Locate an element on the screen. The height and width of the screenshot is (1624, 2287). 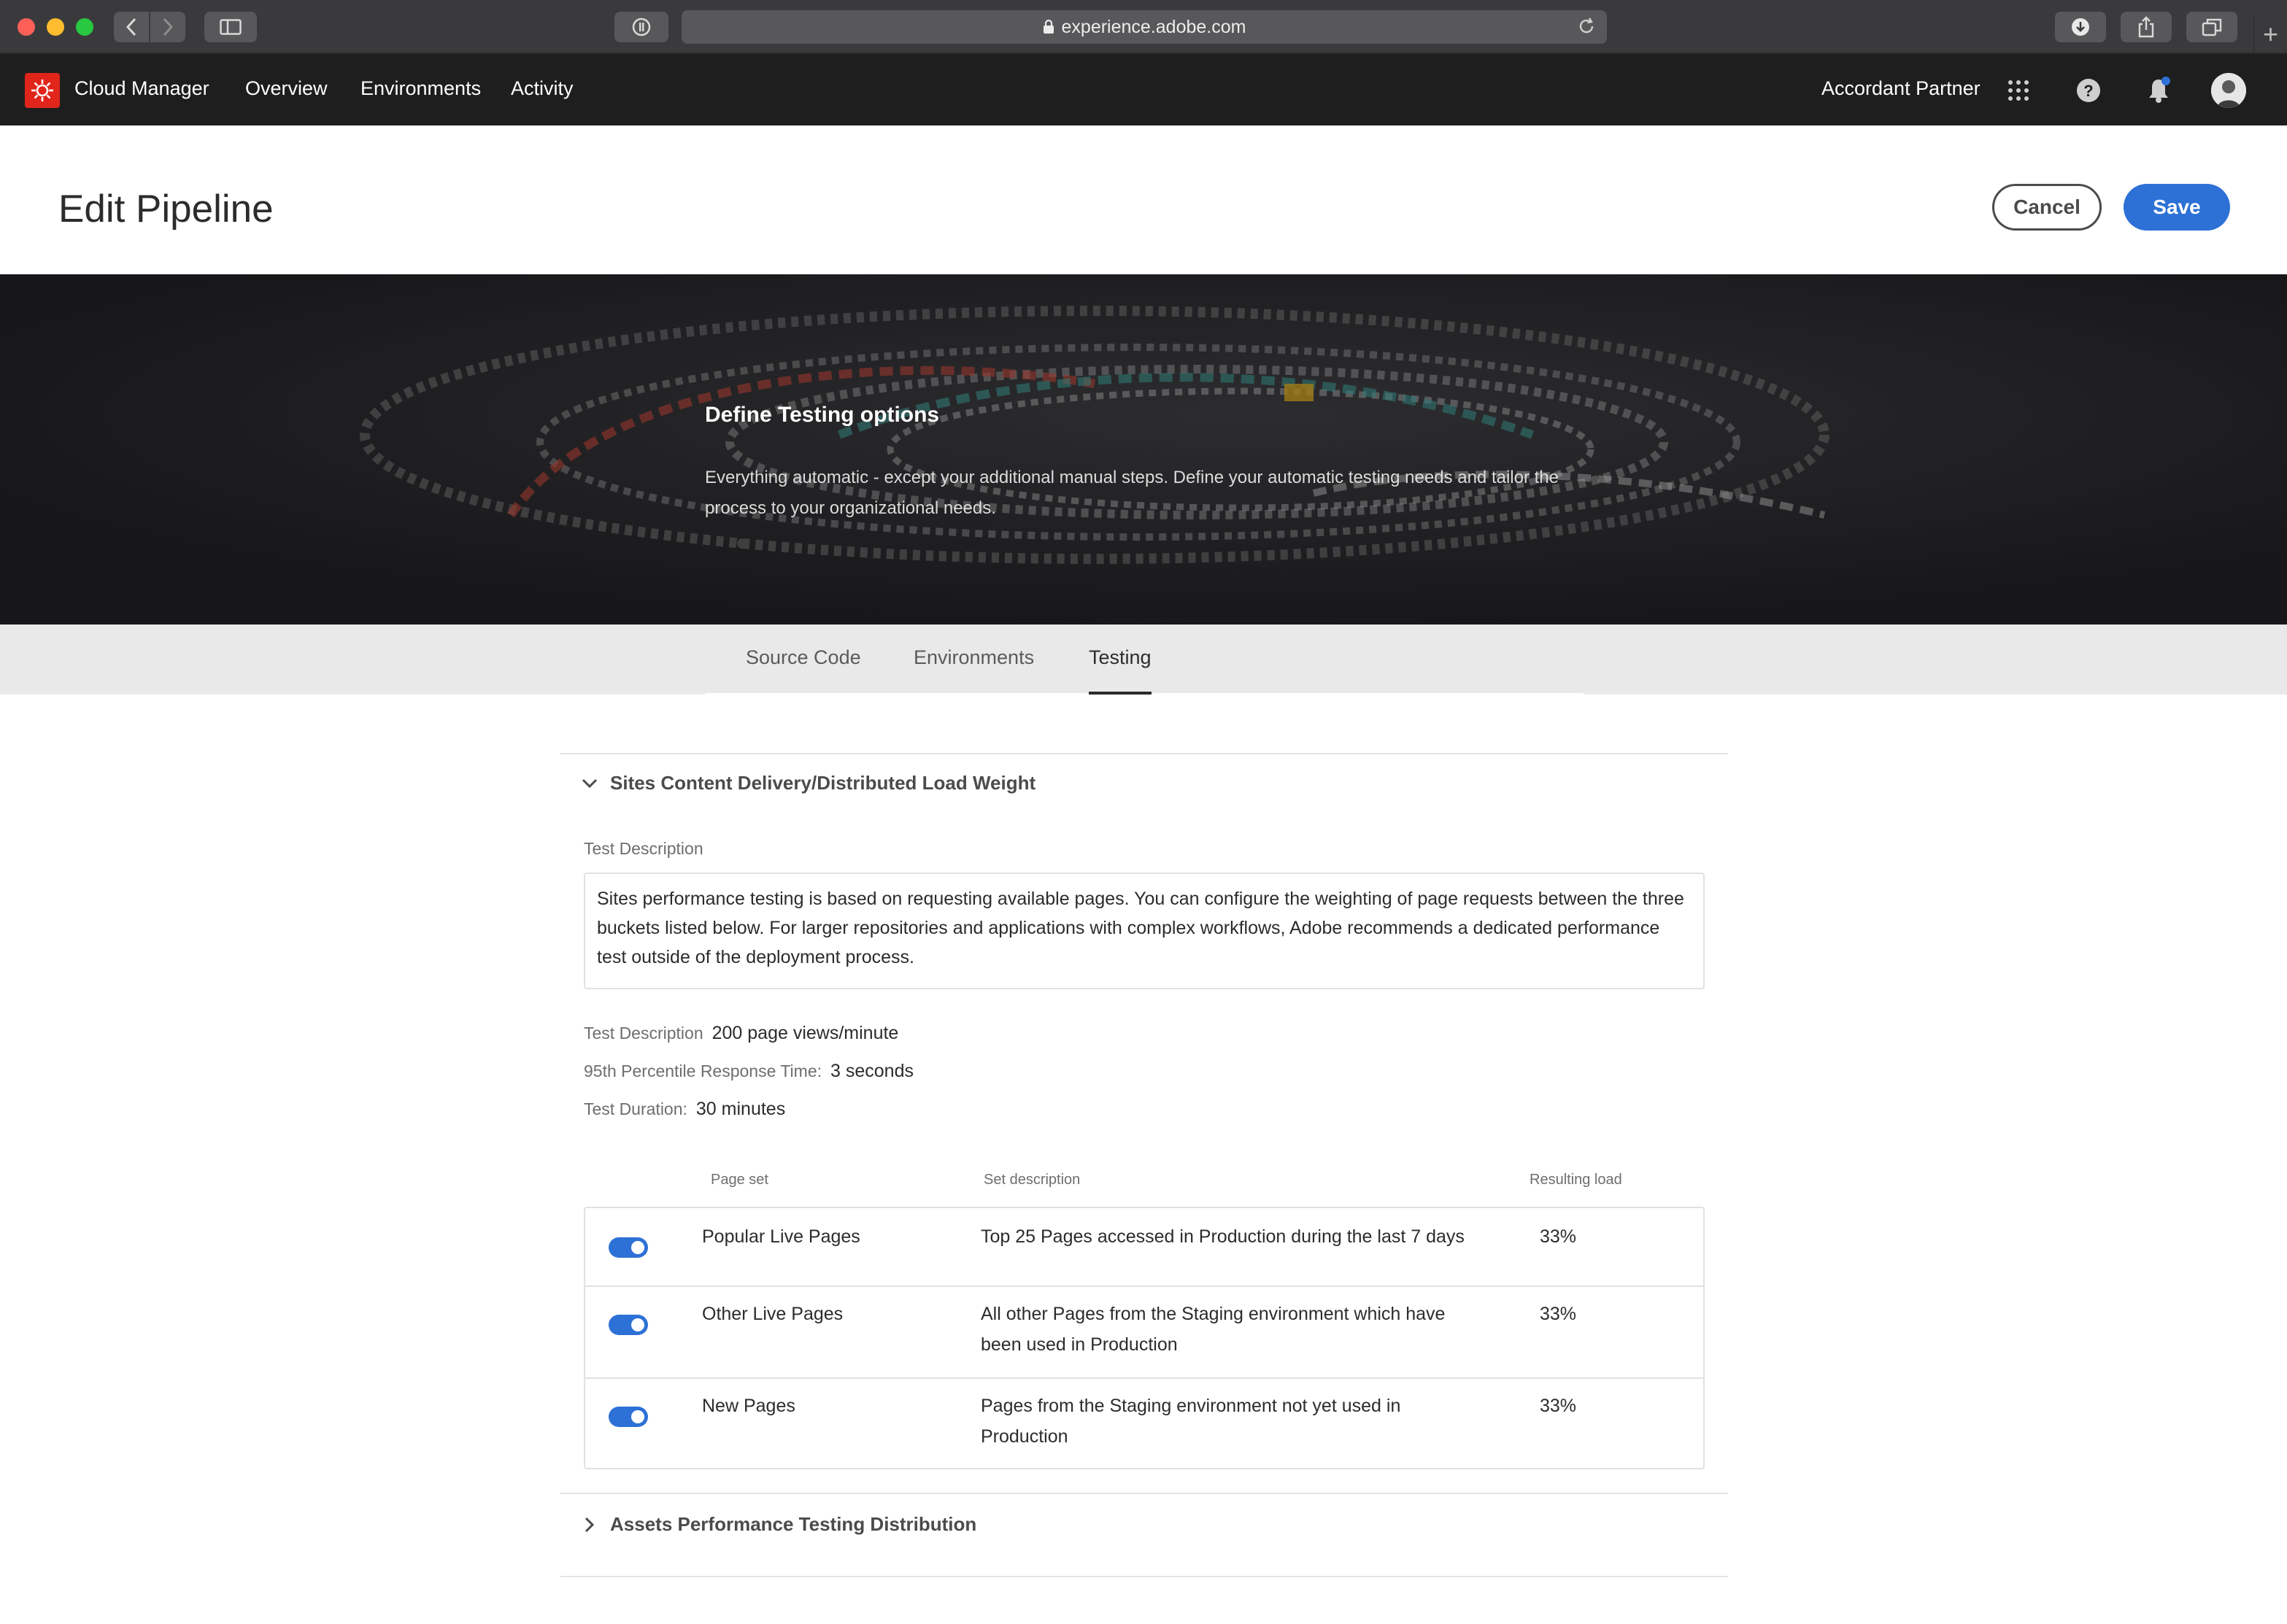
help-icon: ? is located at coordinates (2088, 90).